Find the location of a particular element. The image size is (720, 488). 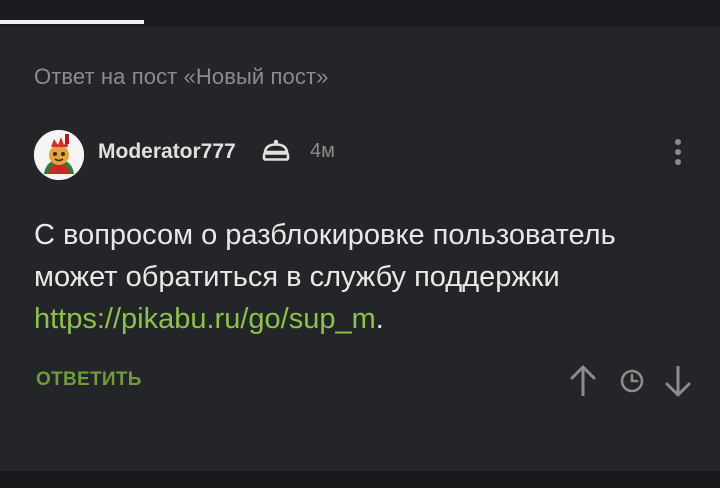

active-tab-indicator is located at coordinates (72, 22).